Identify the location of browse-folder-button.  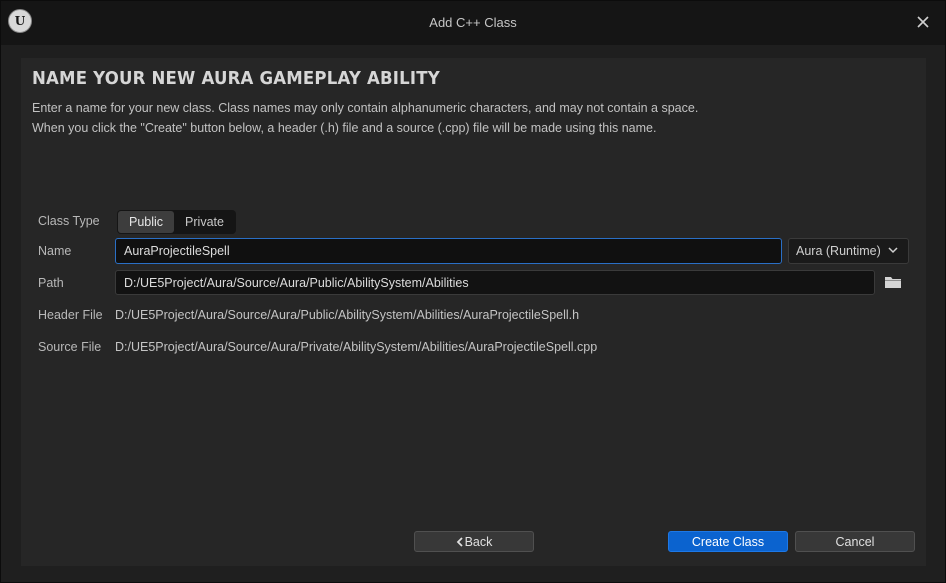
(895, 284).